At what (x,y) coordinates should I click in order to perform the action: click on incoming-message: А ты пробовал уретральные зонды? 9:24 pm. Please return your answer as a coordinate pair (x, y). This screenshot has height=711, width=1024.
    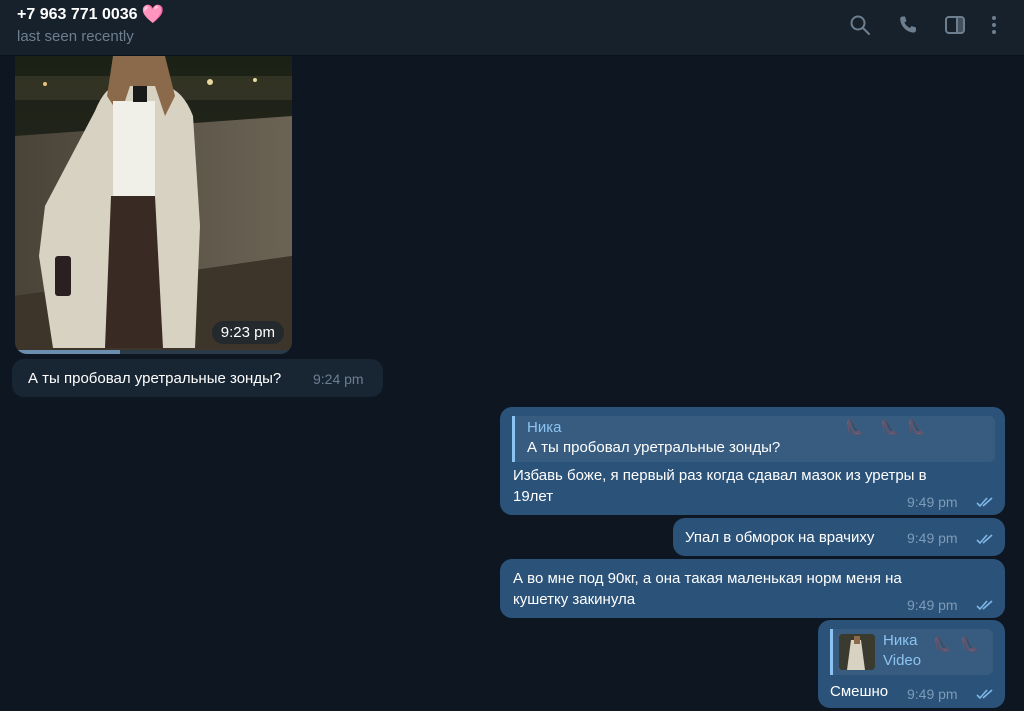
    Looking at the image, I should click on (197, 378).